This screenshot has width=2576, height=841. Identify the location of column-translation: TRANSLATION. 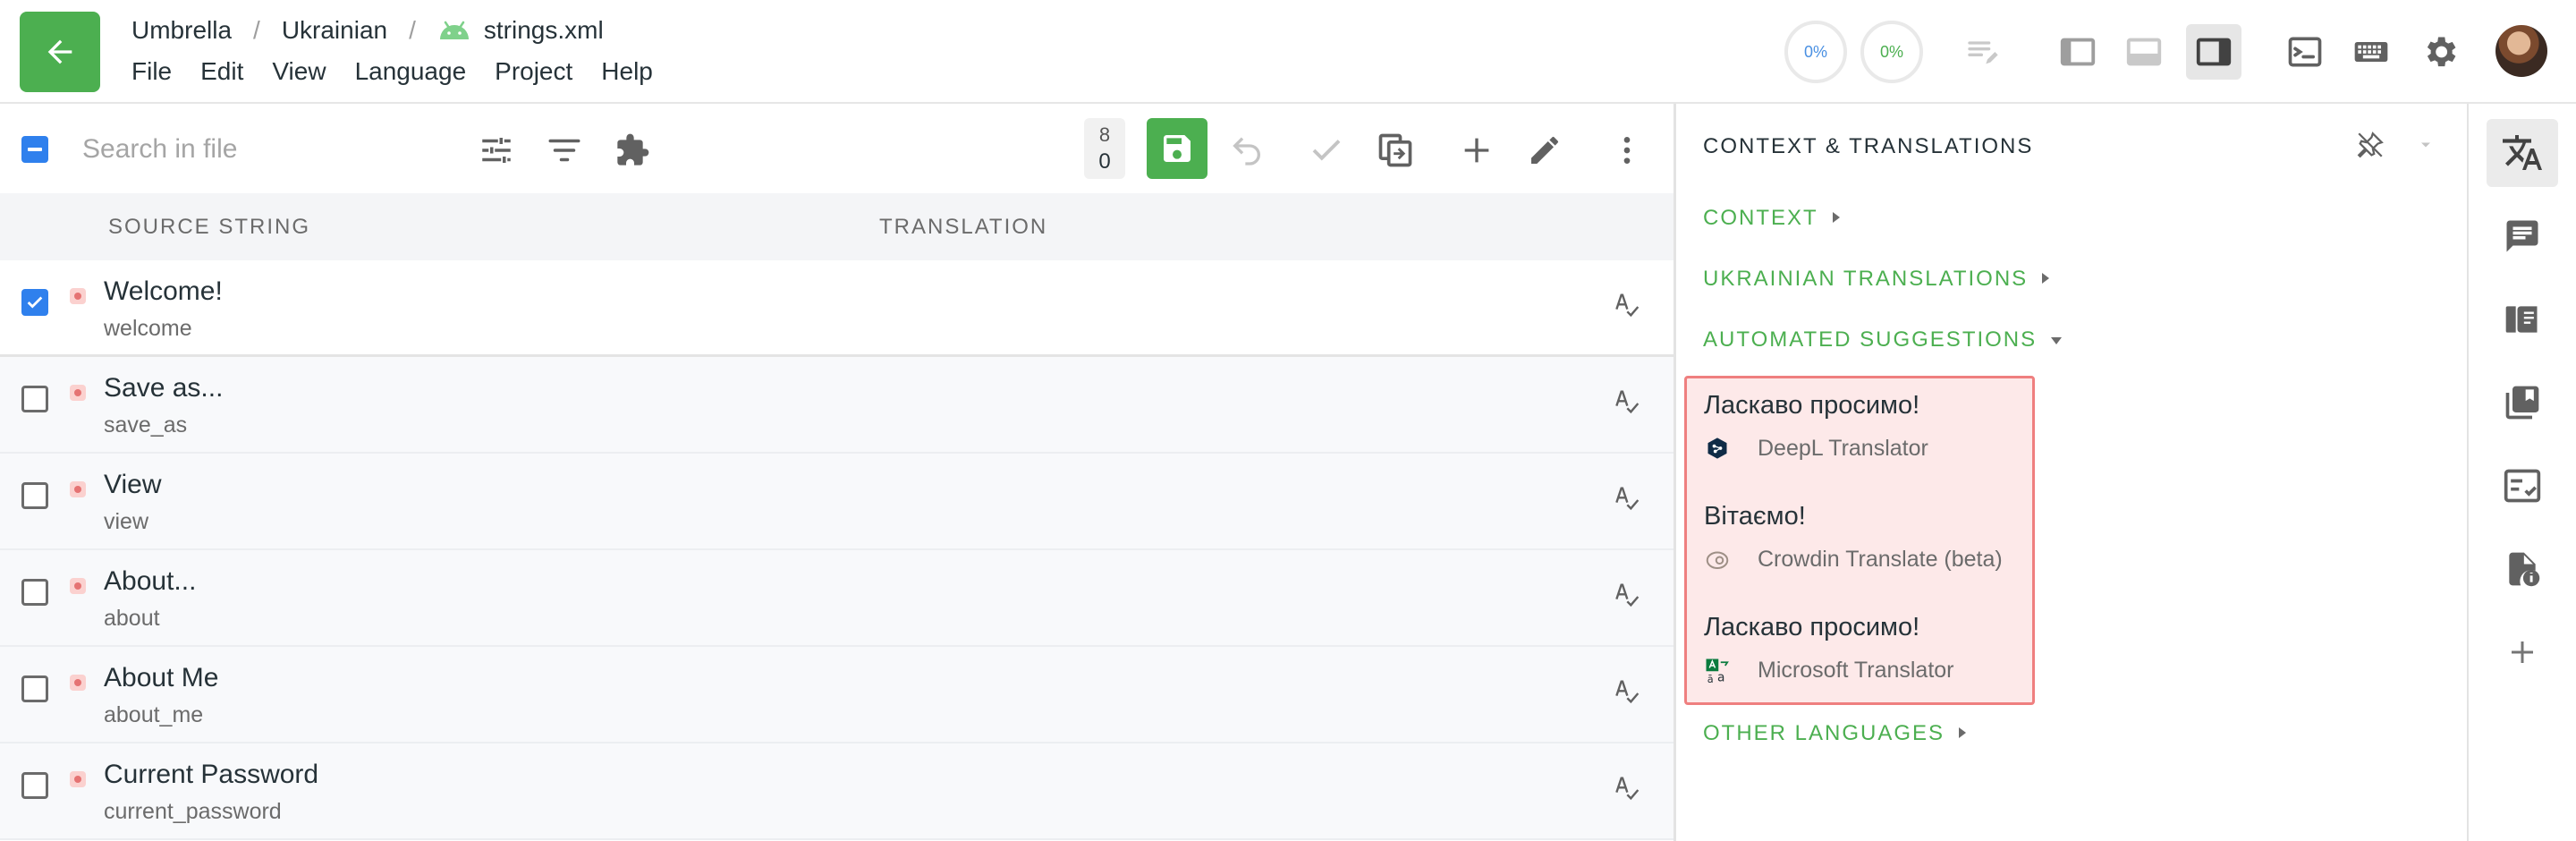
(963, 227).